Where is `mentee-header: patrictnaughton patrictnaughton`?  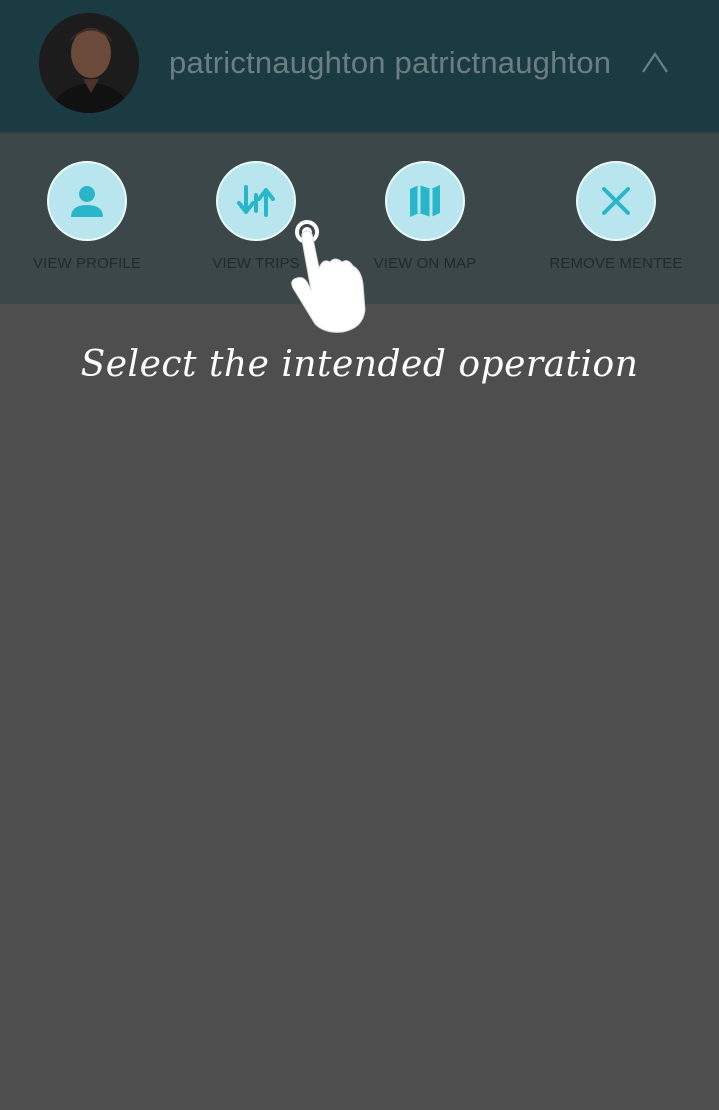
mentee-header: patrictnaughton patrictnaughton is located at coordinates (359, 65).